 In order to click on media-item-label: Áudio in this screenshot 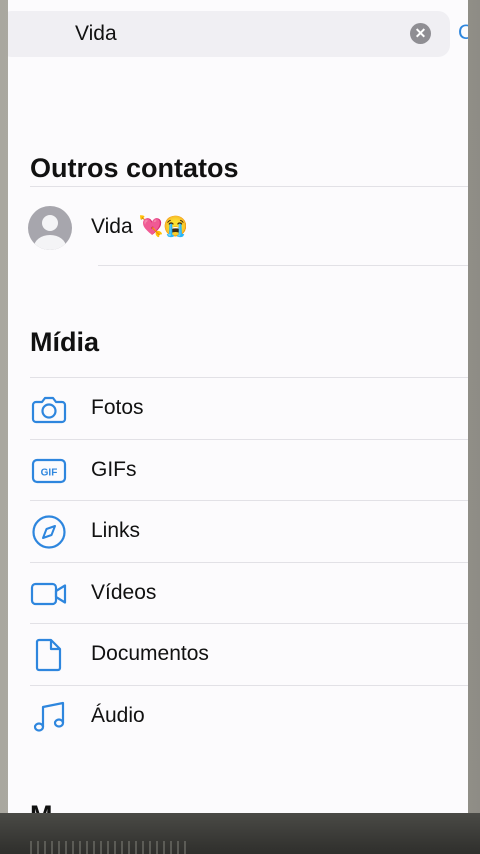, I will do `click(118, 715)`.